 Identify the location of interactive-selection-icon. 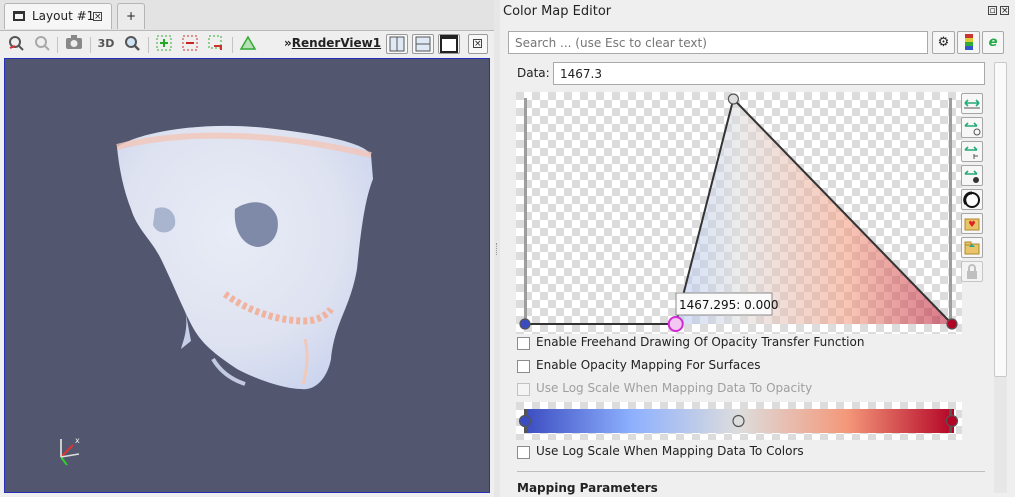
(248, 44).